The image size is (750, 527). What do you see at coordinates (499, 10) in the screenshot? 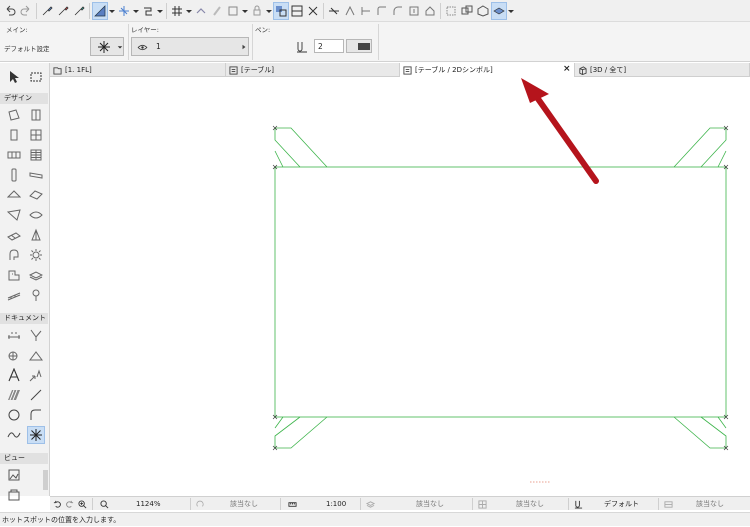
I see `teamwork-icon` at bounding box center [499, 10].